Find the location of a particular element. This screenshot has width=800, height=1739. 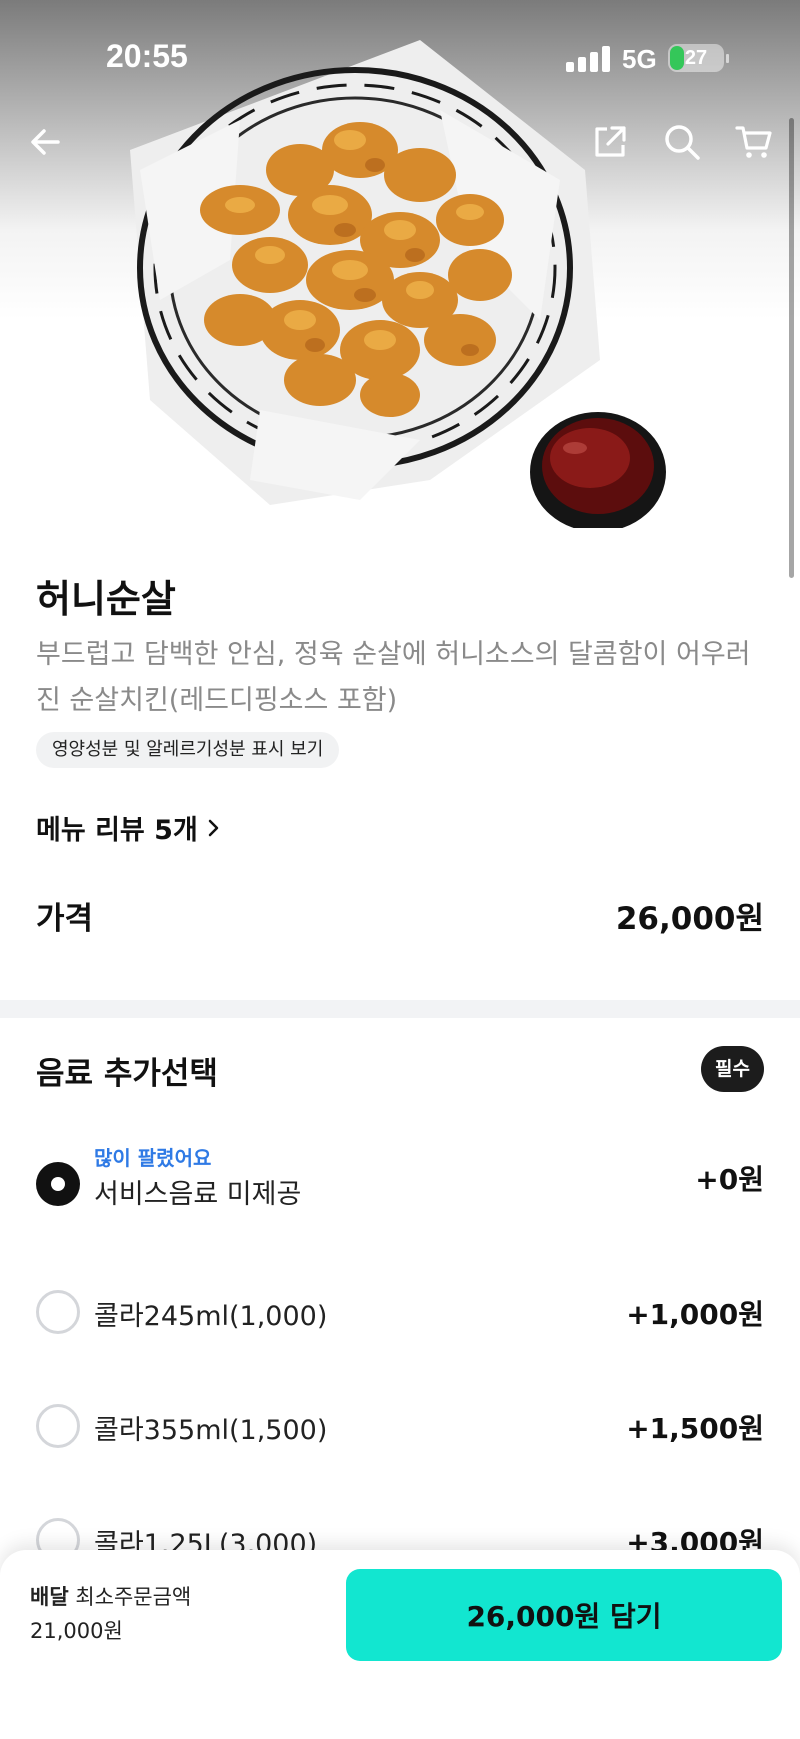

battery-percent: 27 is located at coordinates (696, 58).